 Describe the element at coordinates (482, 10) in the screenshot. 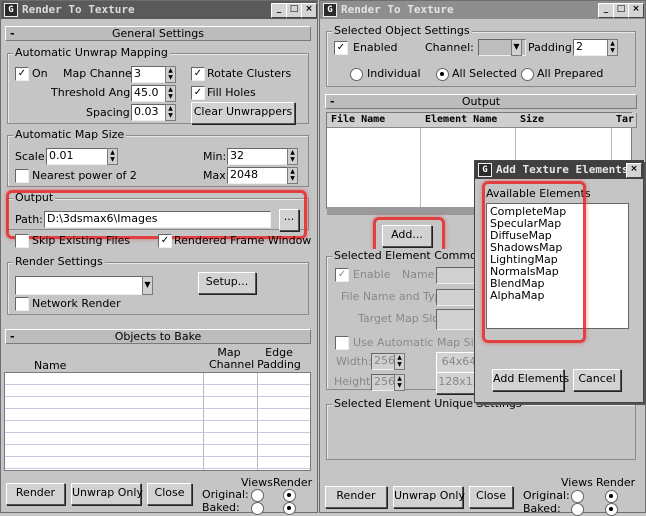

I see `right-titlebar: G Render To Texture _ □ ×` at that location.